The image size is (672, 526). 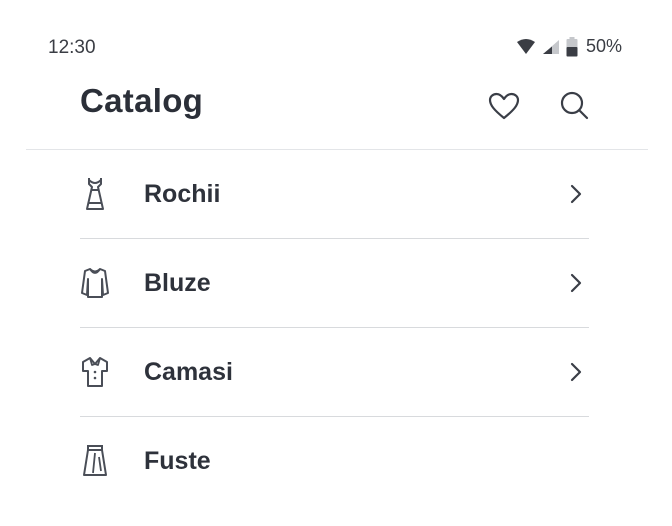 What do you see at coordinates (95, 372) in the screenshot?
I see `shirt-icon` at bounding box center [95, 372].